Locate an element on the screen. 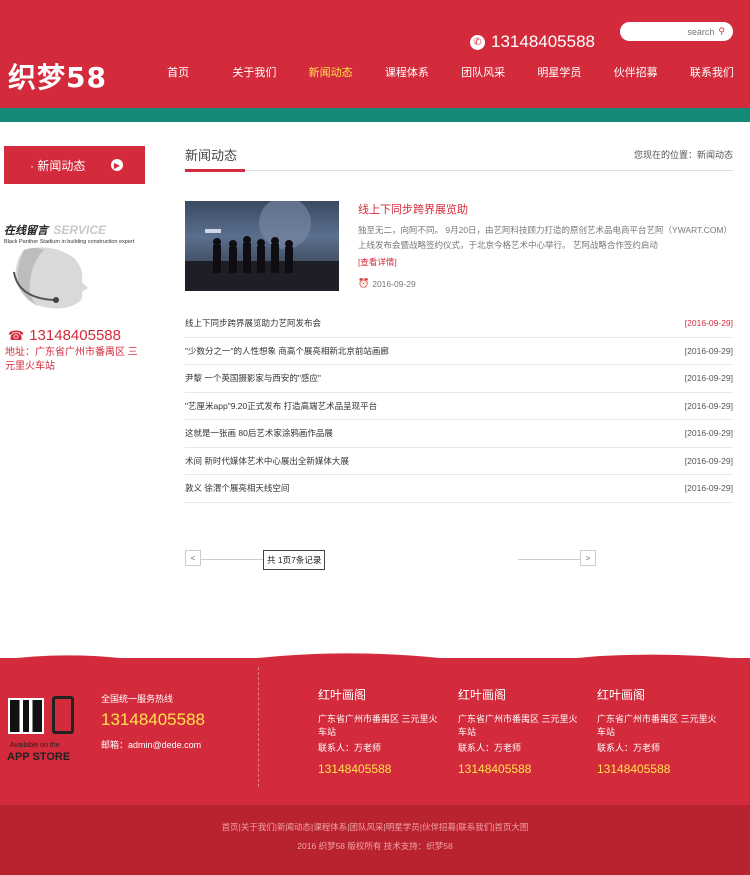  stage-photo-icon is located at coordinates (262, 246).